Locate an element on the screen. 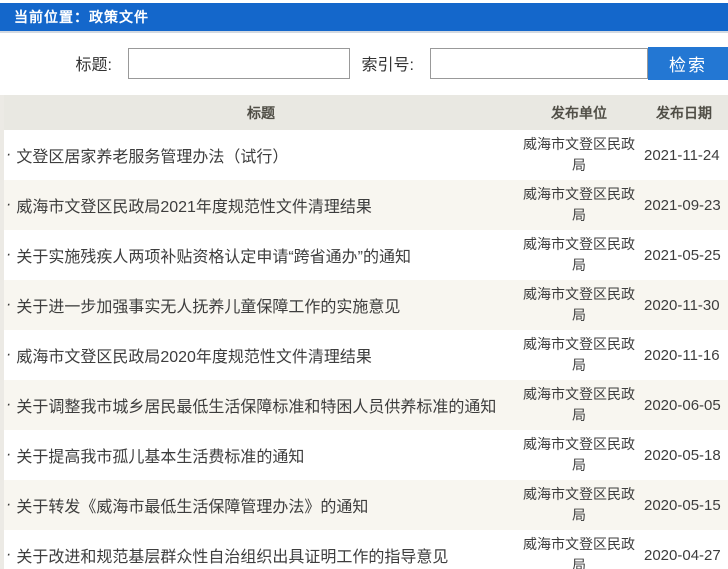  document-link: · 关于改进和规范基层群众性自治组织出具证明工作的指导意见 is located at coordinates (261, 555).